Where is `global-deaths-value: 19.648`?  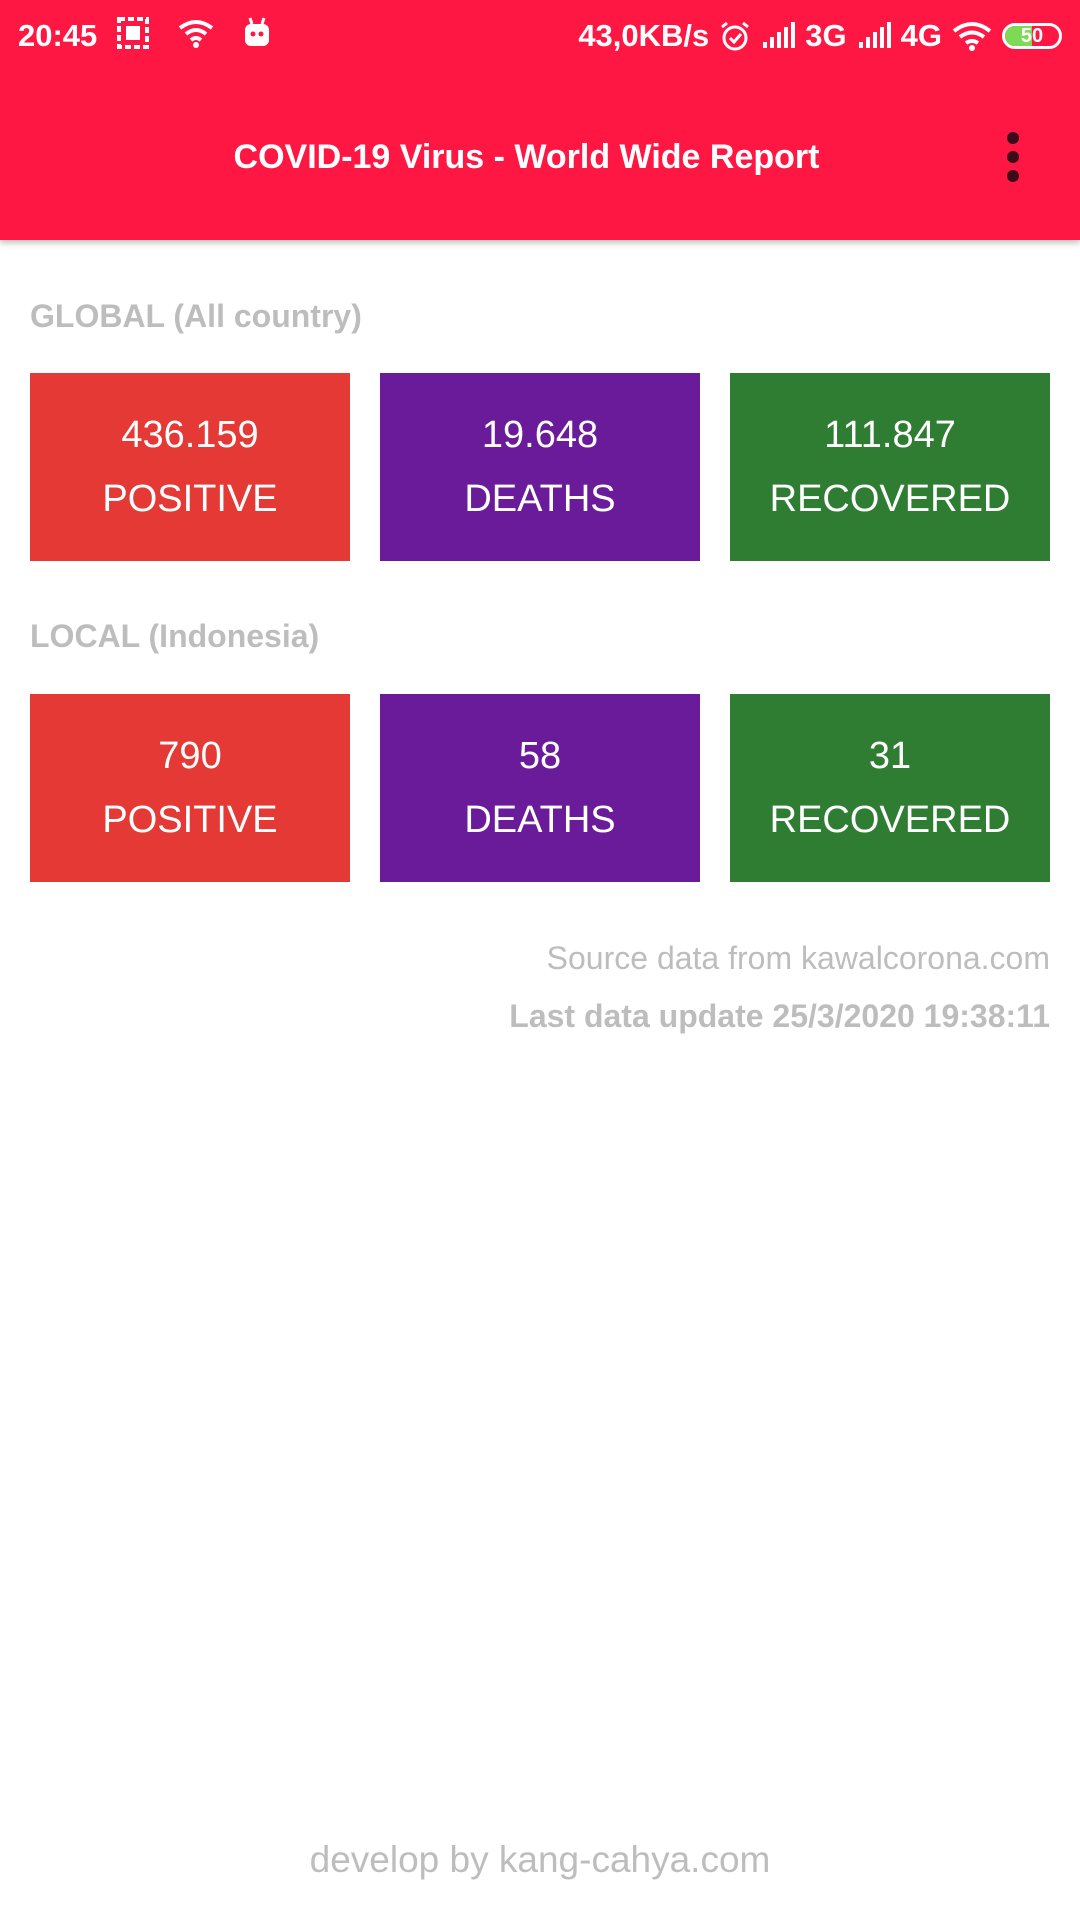
global-deaths-value: 19.648 is located at coordinates (540, 435).